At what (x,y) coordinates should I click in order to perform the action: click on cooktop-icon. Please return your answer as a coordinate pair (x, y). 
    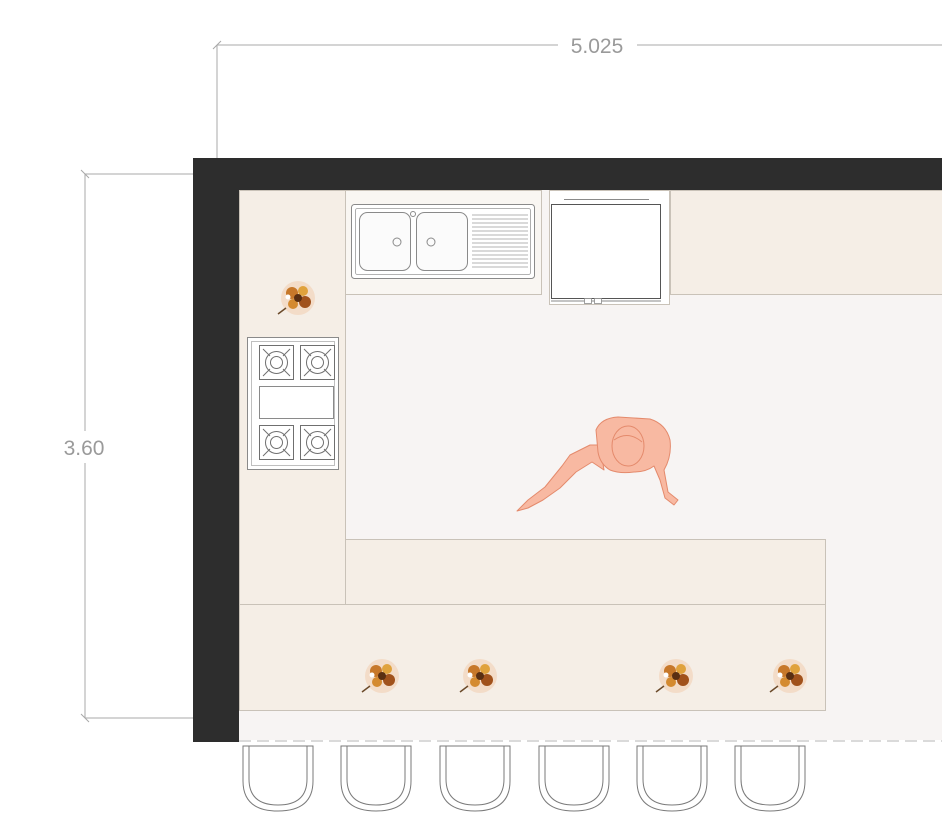
    Looking at the image, I should click on (293, 403).